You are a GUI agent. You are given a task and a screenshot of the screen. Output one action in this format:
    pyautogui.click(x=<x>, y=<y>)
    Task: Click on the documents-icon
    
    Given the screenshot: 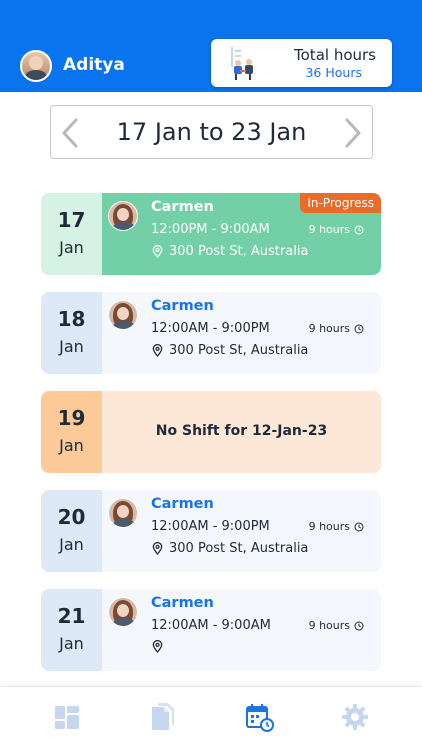 What is the action you would take?
    pyautogui.click(x=163, y=717)
    